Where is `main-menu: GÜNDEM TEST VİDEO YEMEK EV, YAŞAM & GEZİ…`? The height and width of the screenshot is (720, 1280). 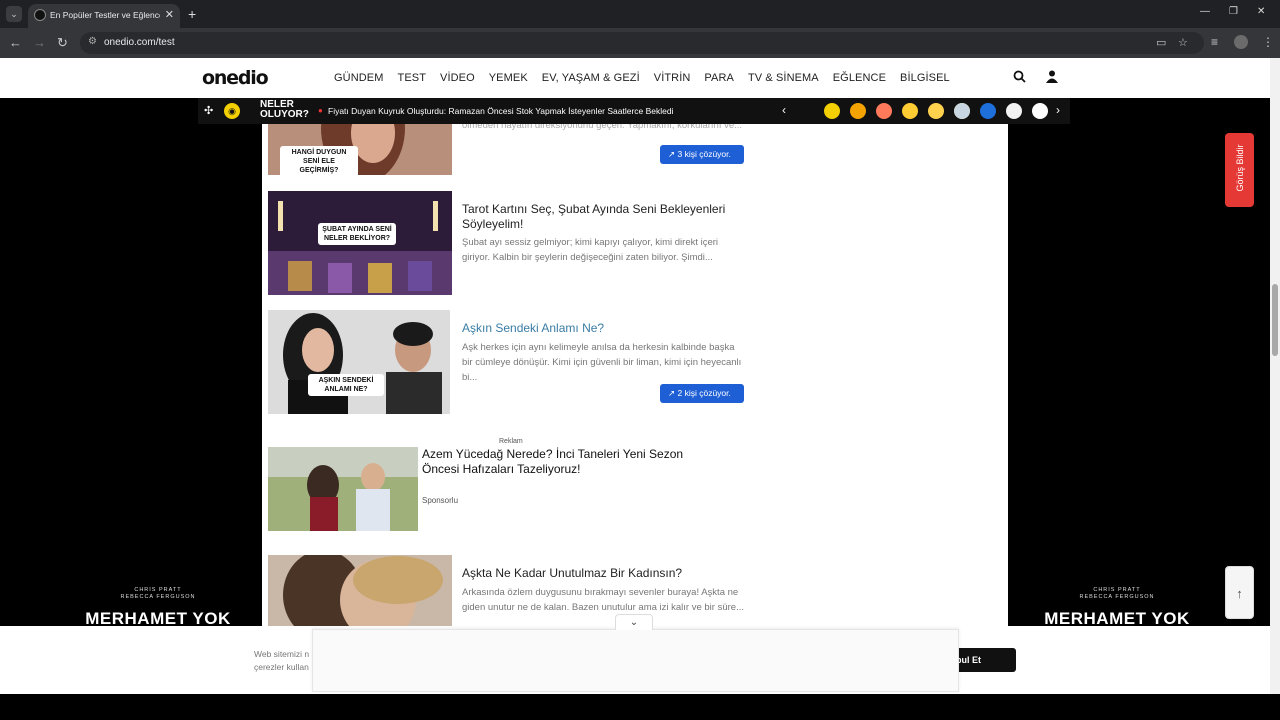
main-menu: GÜNDEM TEST VİDEO YEMEK EV, YAŞAM & GEZİ… is located at coordinates (649, 78).